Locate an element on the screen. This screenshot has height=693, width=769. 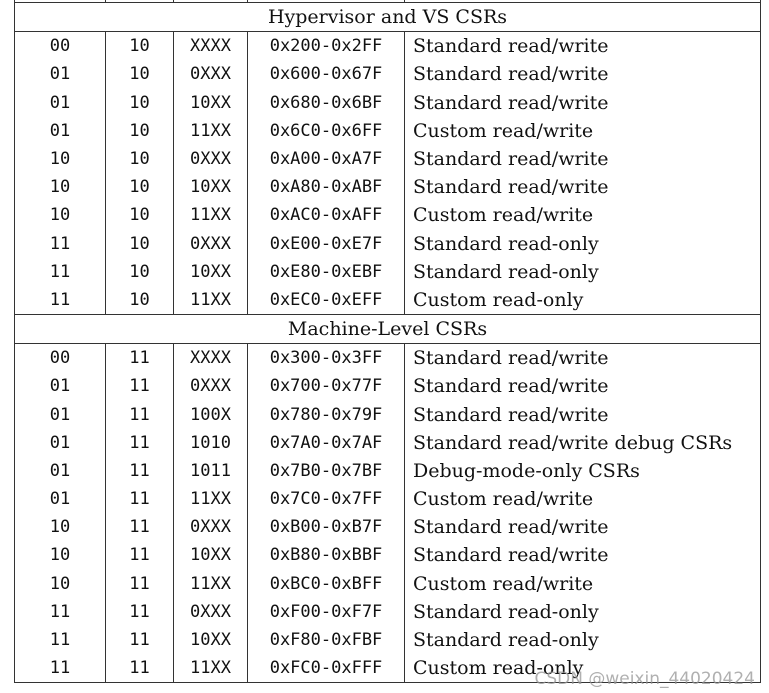
cell-hex-range: 0xFC0-0xFFF is located at coordinates (326, 669).